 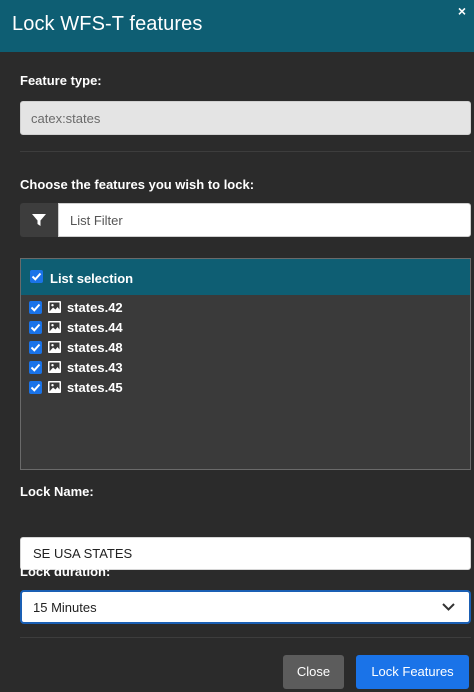 What do you see at coordinates (245, 308) in the screenshot?
I see `list-item: states.42` at bounding box center [245, 308].